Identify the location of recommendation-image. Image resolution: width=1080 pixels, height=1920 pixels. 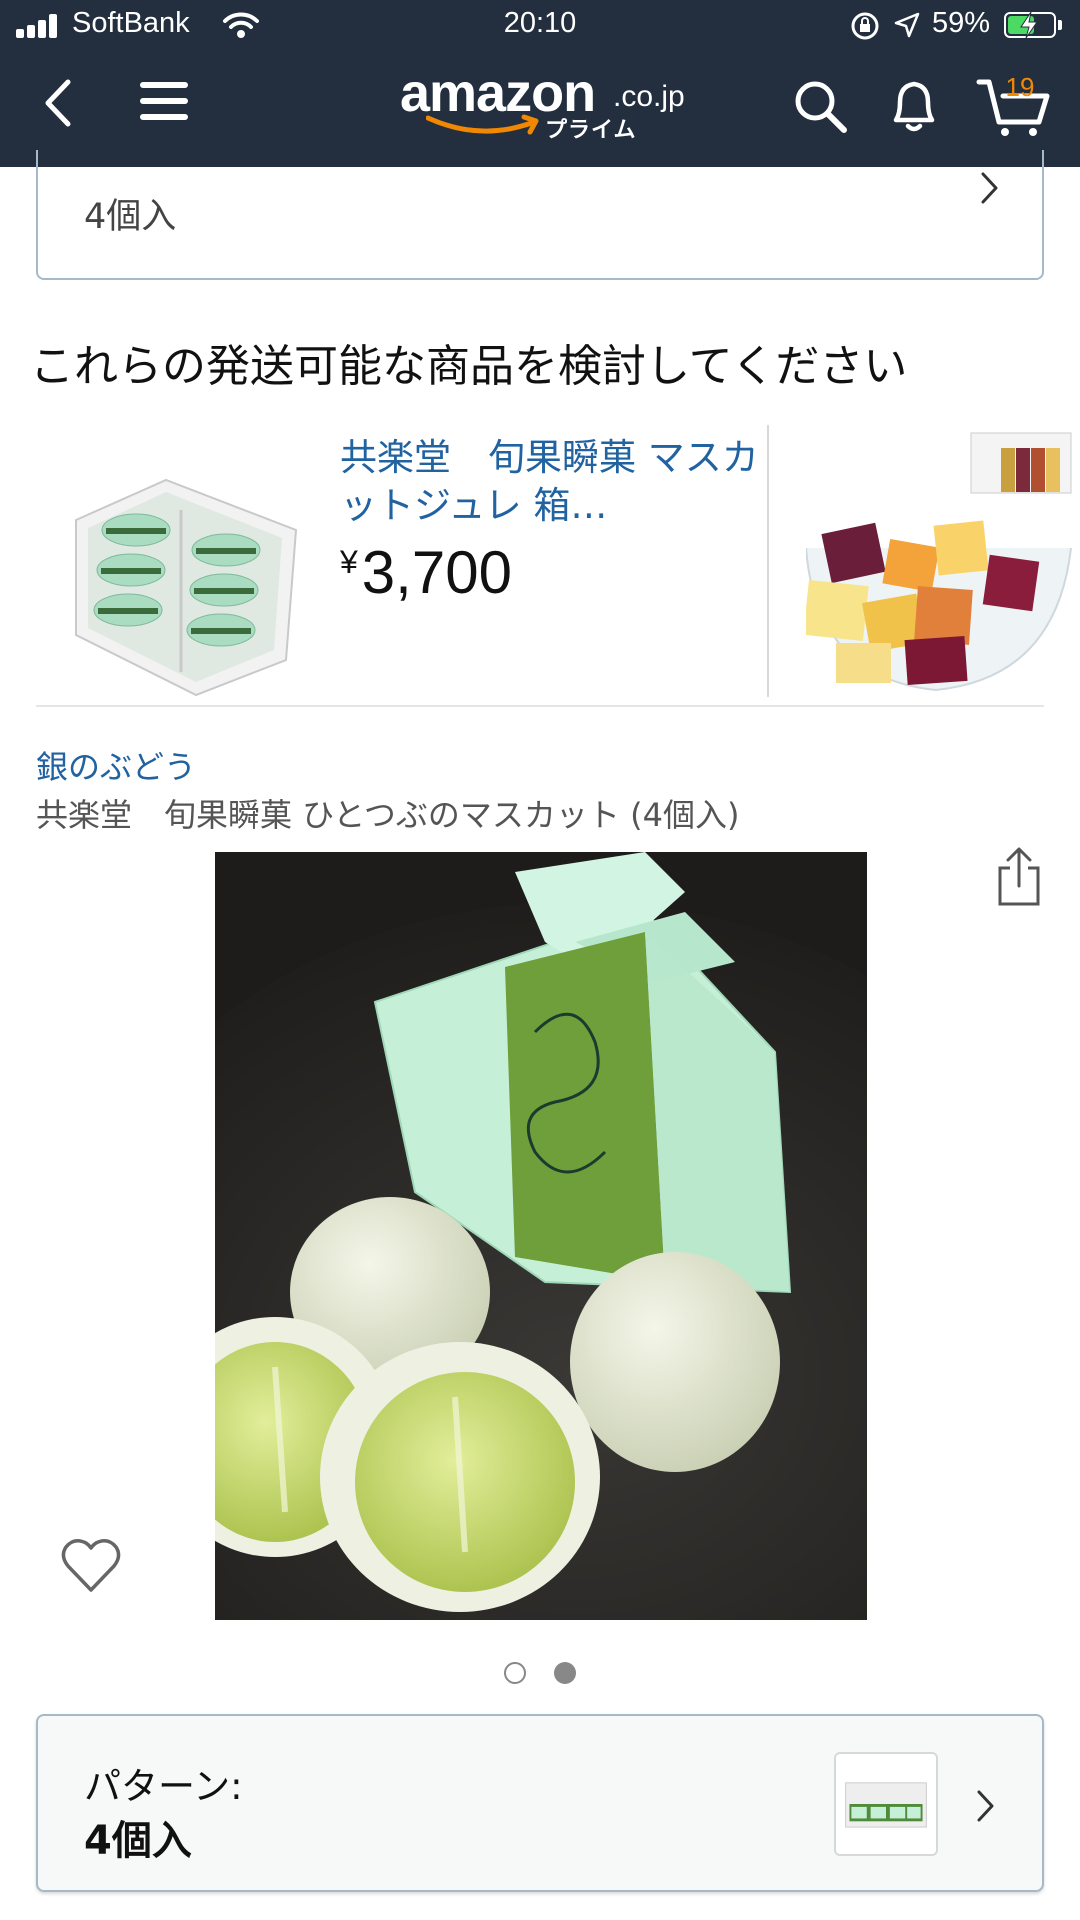
(186, 575).